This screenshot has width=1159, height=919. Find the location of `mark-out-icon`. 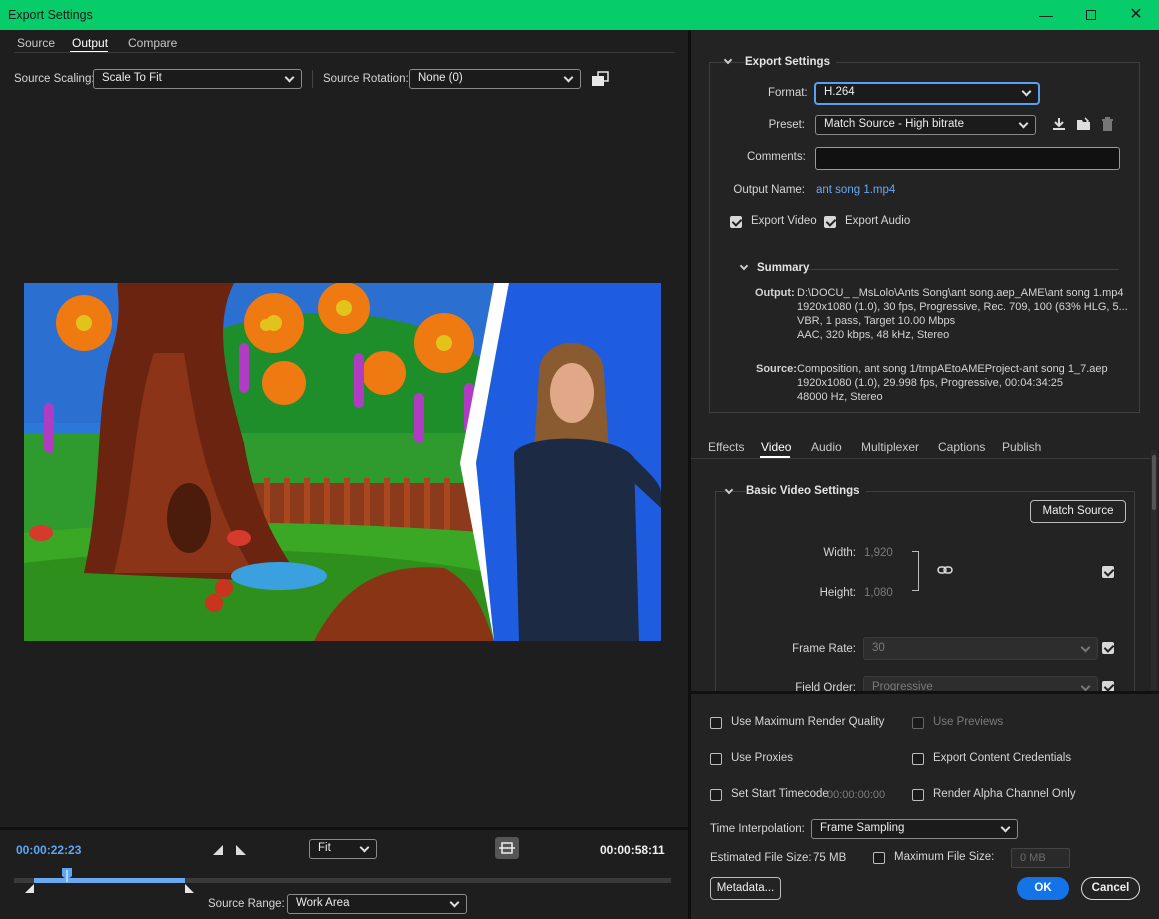

mark-out-icon is located at coordinates (241, 850).